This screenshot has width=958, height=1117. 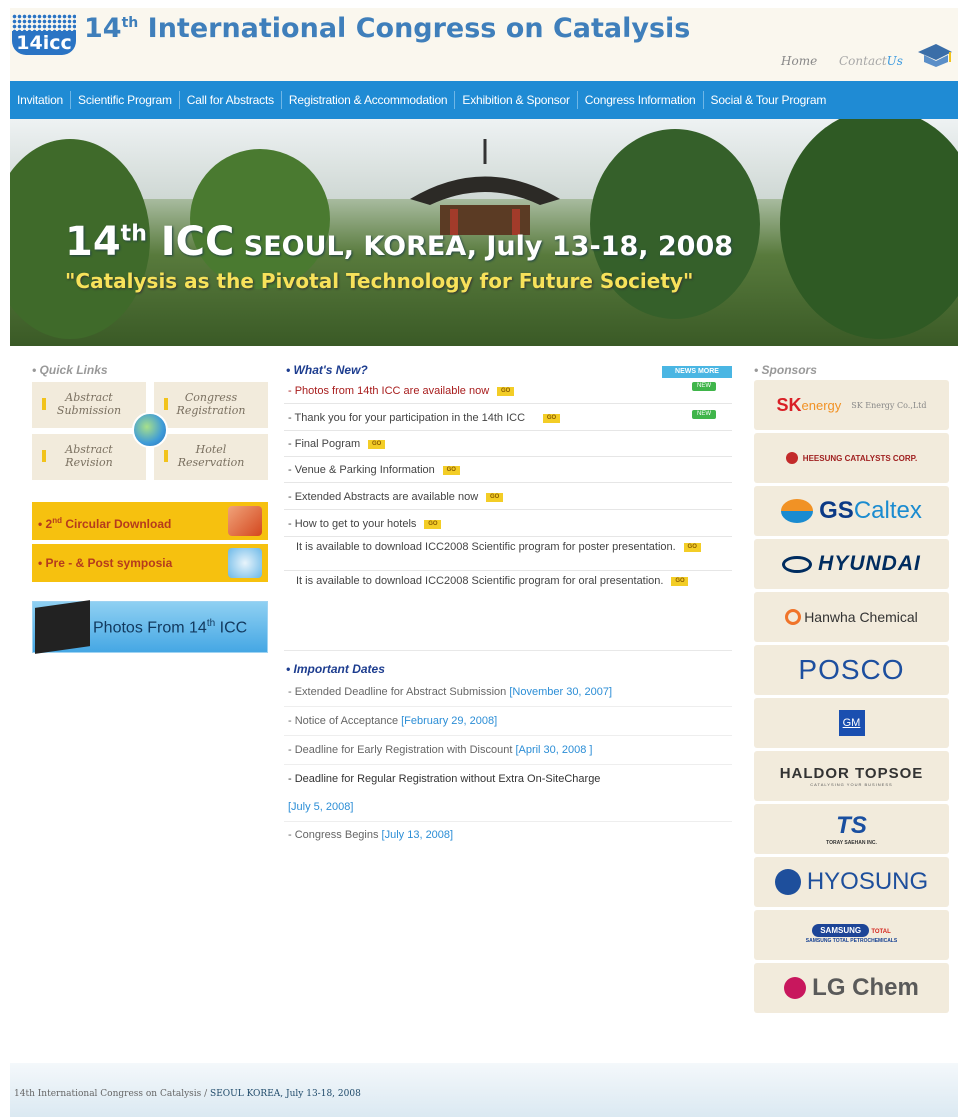 I want to click on abstract-submission-link: Abstract Submission, so click(x=89, y=405).